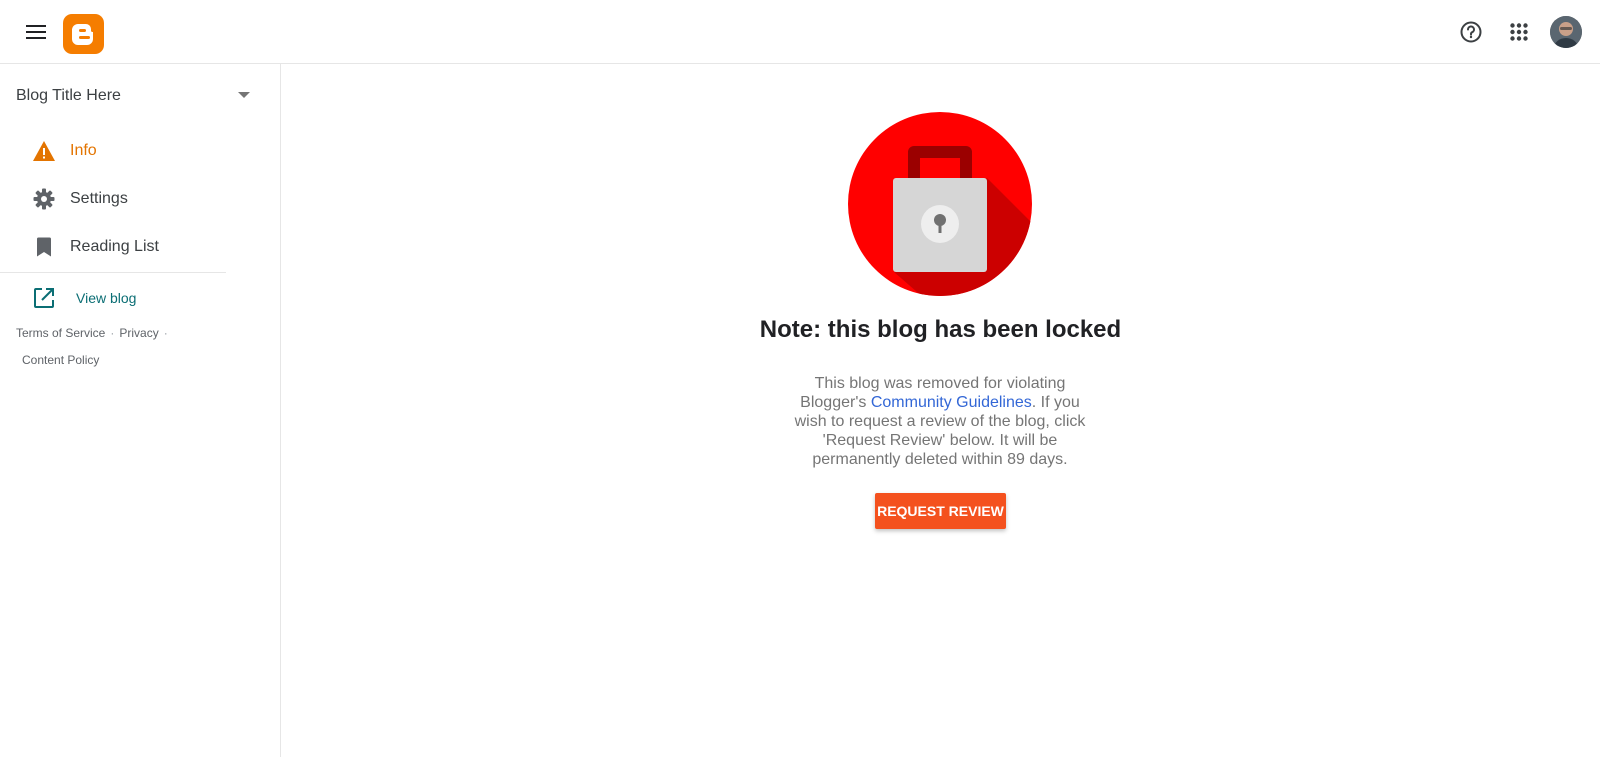 The image size is (1600, 757). What do you see at coordinates (60, 360) in the screenshot?
I see `content-policy-link: Content Policy` at bounding box center [60, 360].